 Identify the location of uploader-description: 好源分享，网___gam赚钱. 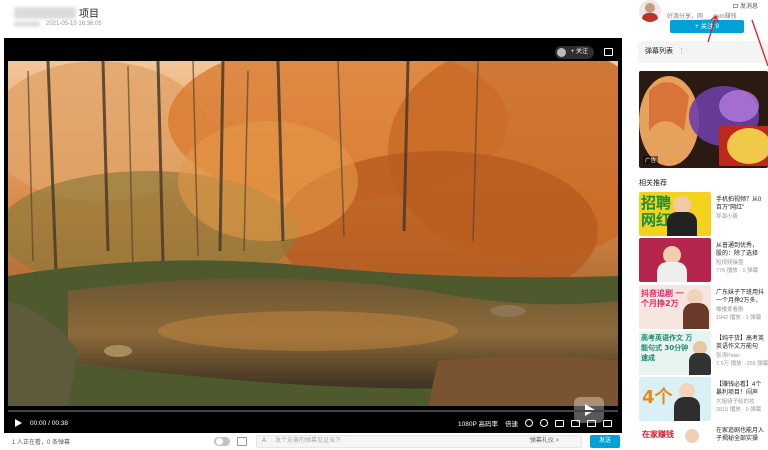
(702, 17).